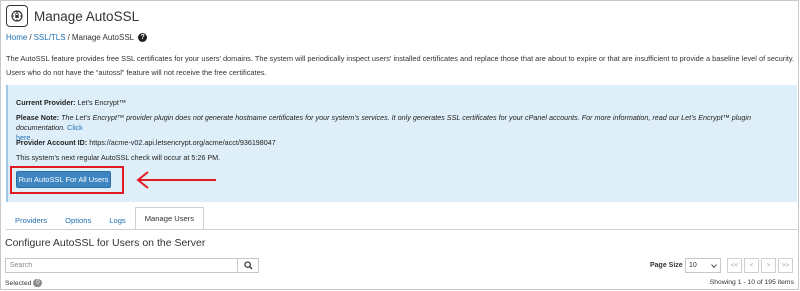 The height and width of the screenshot is (291, 800). Describe the element at coordinates (18, 283) in the screenshot. I see `selected-label: Selected` at that location.